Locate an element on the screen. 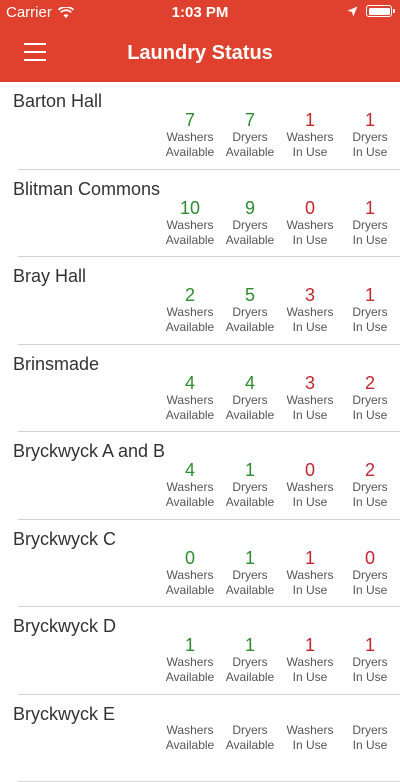 The image size is (400, 782). status-bar: Carrier 1:03 PM is located at coordinates (200, 13).